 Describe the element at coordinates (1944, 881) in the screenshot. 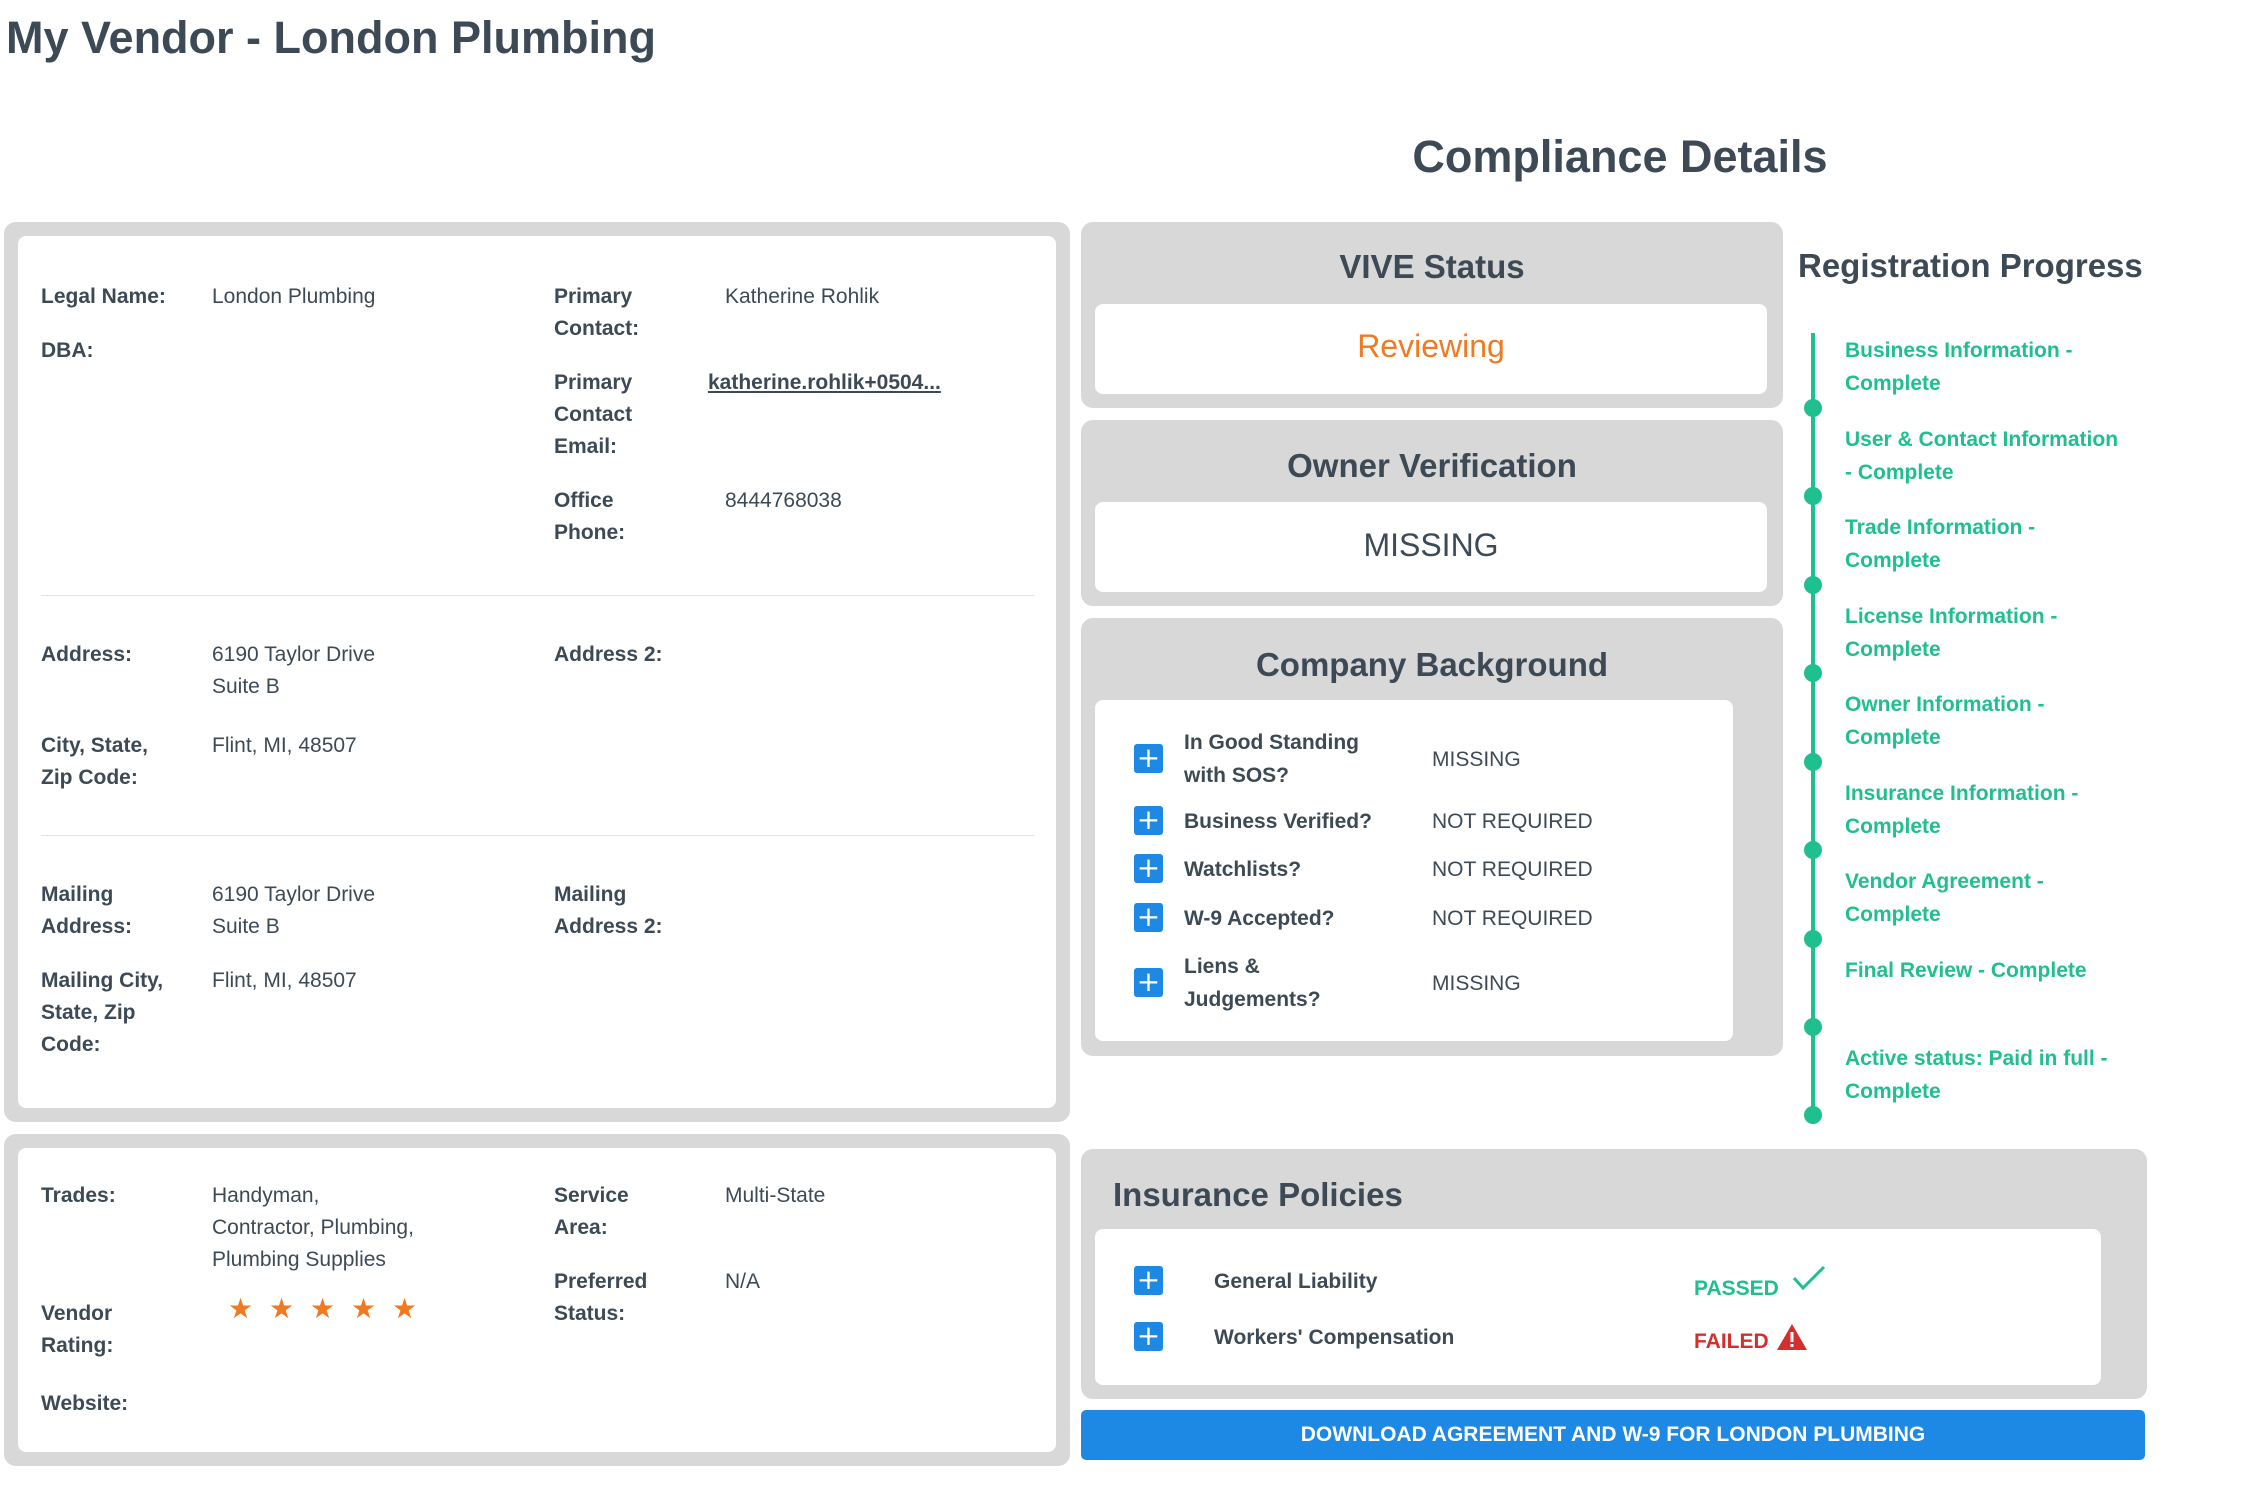

I see `step-line: Vendor Agreement -` at that location.